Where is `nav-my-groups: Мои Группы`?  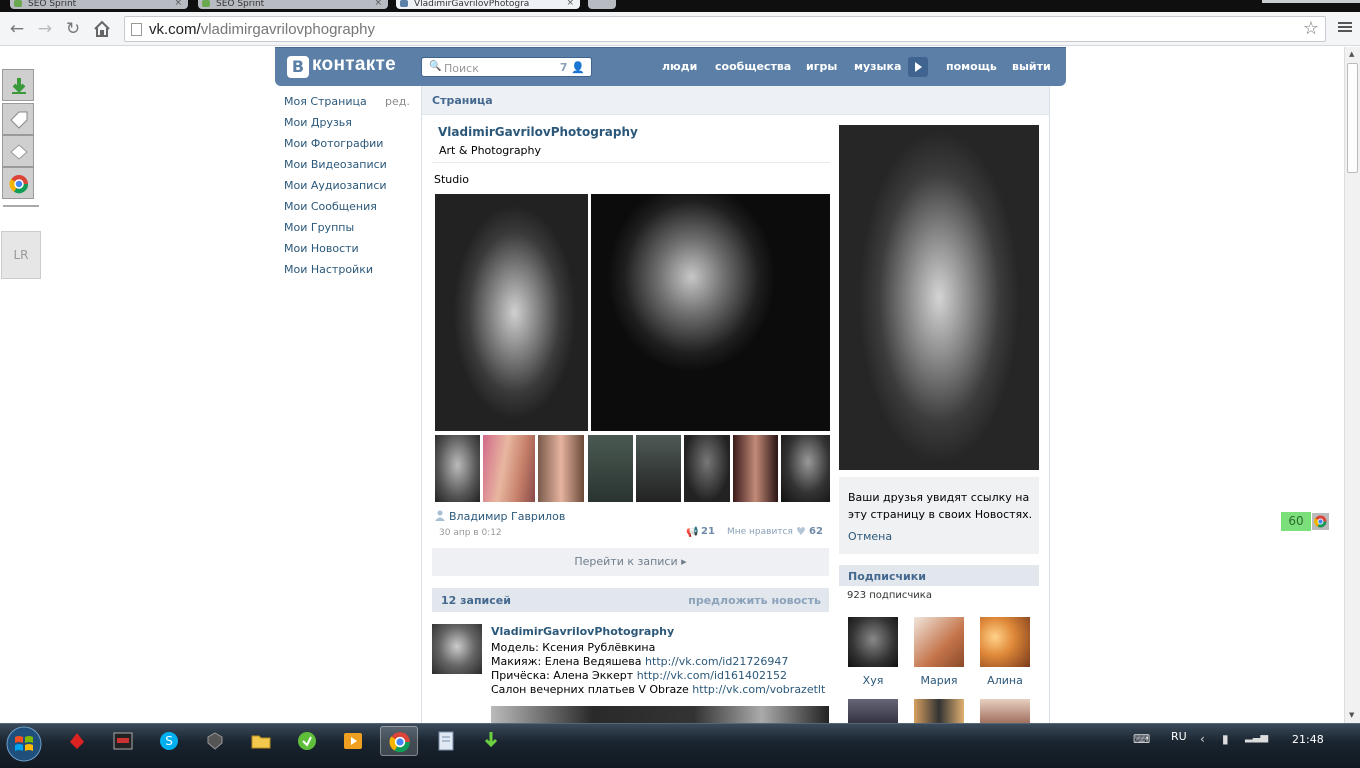
nav-my-groups: Мои Группы is located at coordinates (352, 231).